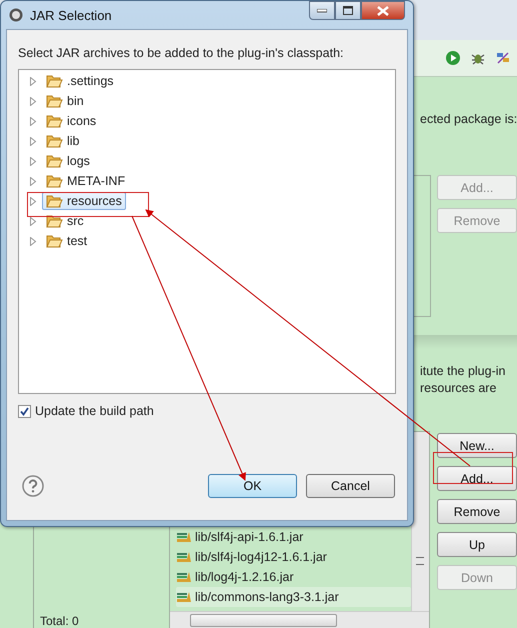 This screenshot has width=517, height=628. What do you see at coordinates (181, 53) in the screenshot?
I see `dialog-message: Select JAR archives to be added to the plug-in's classpath:` at bounding box center [181, 53].